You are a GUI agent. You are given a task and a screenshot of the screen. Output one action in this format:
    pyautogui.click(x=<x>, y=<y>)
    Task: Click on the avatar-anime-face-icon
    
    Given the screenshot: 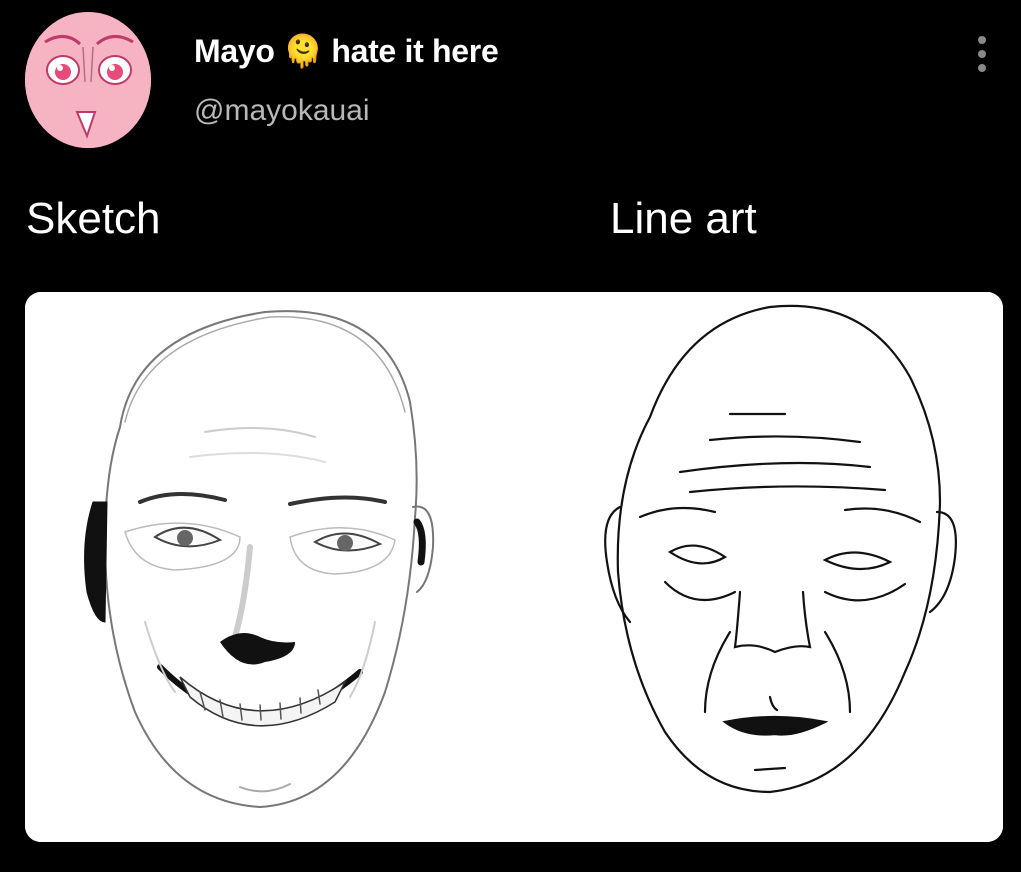 What is the action you would take?
    pyautogui.click(x=88, y=80)
    